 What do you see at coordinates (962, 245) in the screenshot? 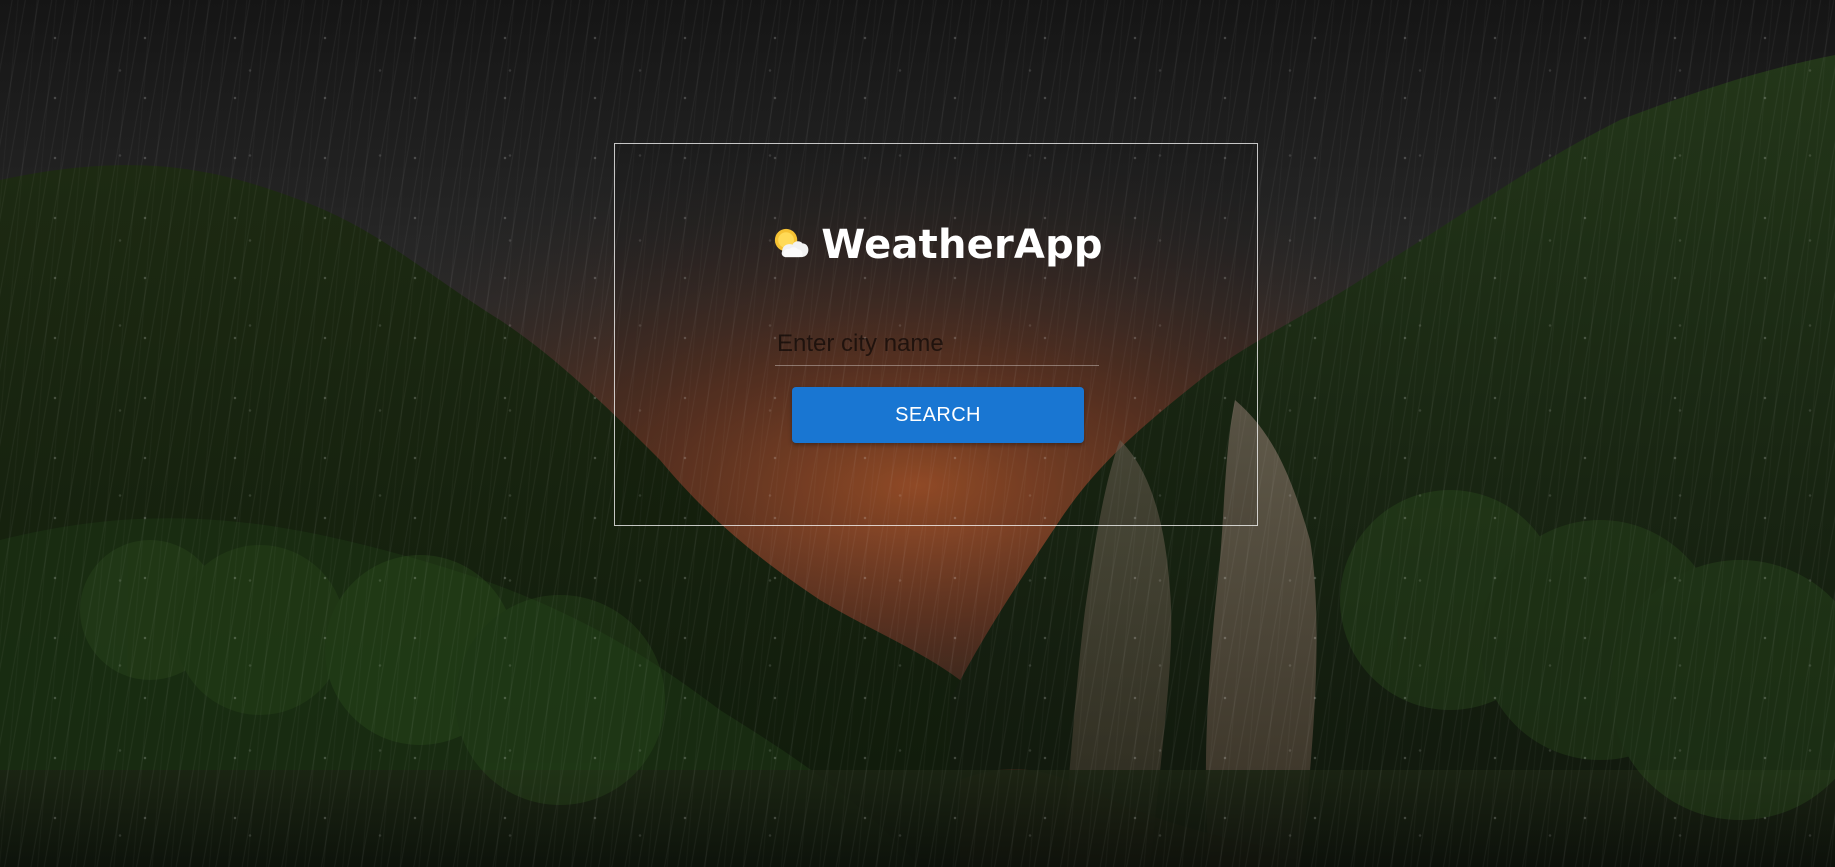
I see `app-title: WeatherApp` at bounding box center [962, 245].